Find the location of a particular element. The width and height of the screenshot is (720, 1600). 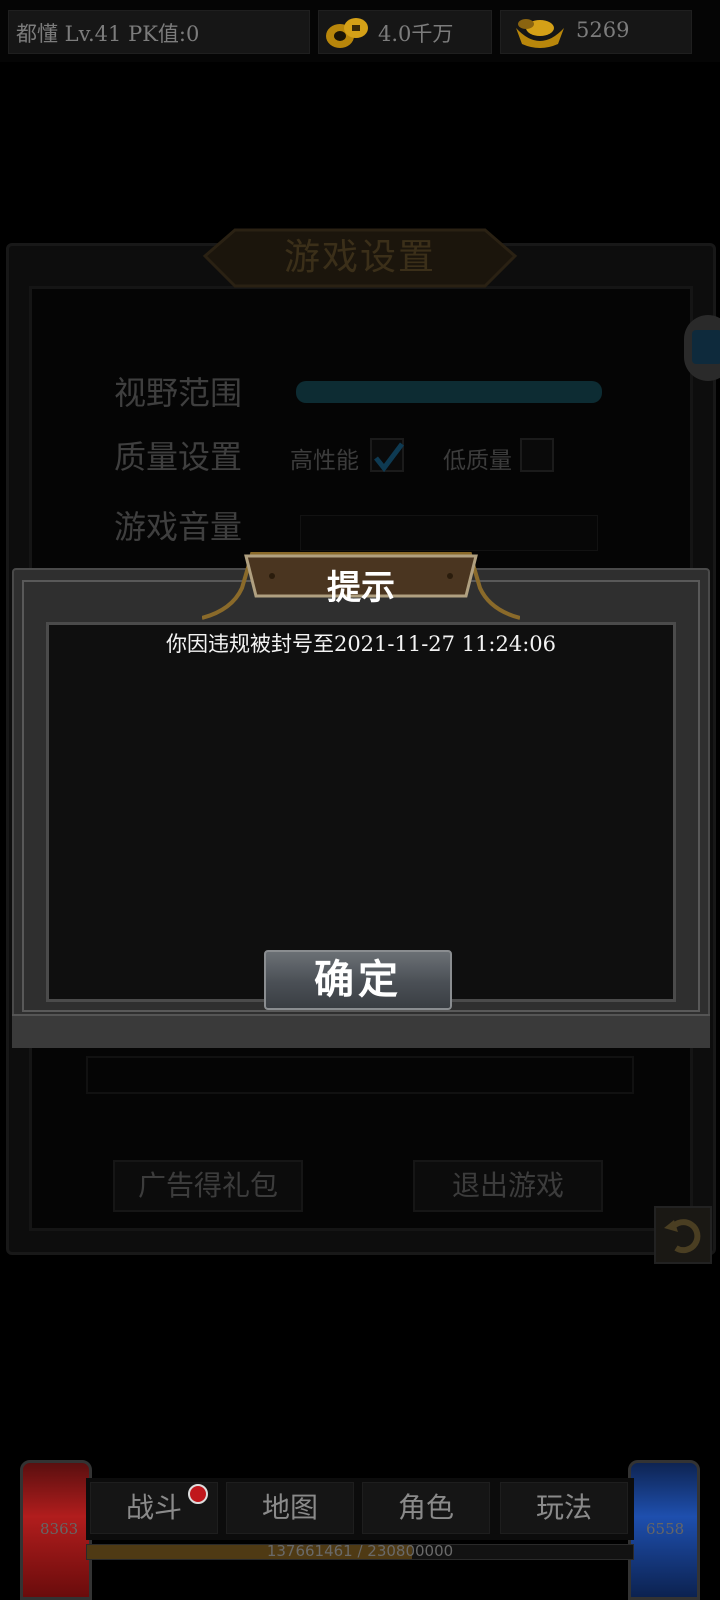

quality-label: 质量设置 is located at coordinates (178, 457).